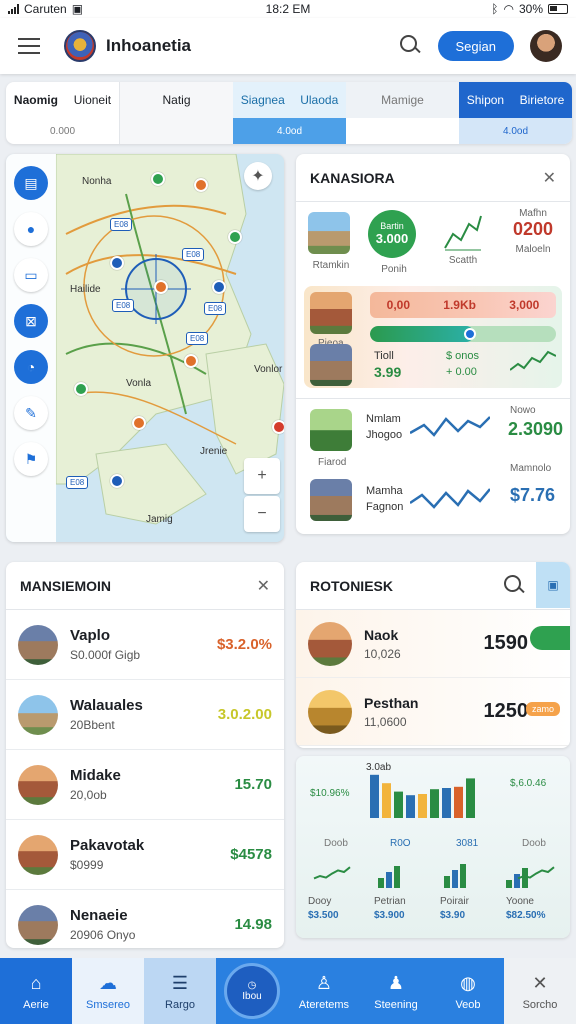 This screenshot has height=1024, width=576. What do you see at coordinates (139, 383) in the screenshot?
I see `map-label: Vonla` at bounding box center [139, 383].